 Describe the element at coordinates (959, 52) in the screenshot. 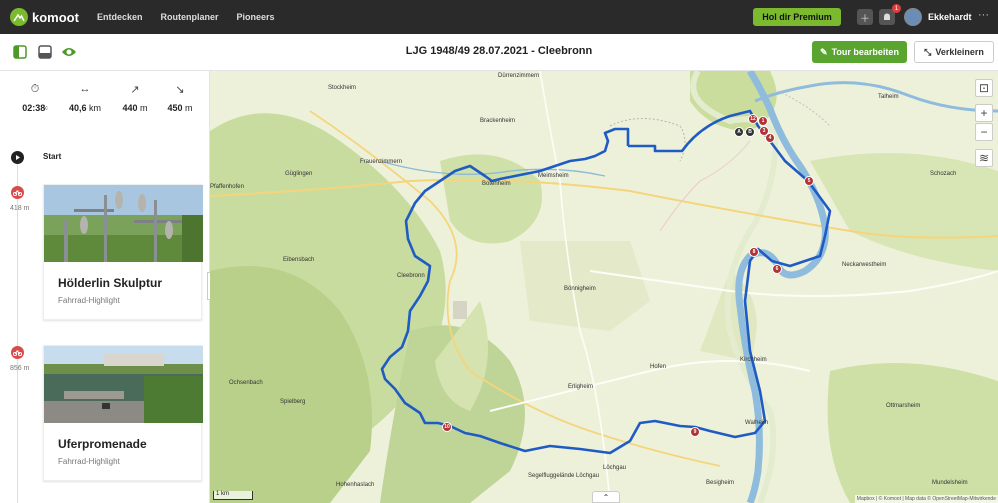

I see `shrink-label: Verkleinern` at that location.